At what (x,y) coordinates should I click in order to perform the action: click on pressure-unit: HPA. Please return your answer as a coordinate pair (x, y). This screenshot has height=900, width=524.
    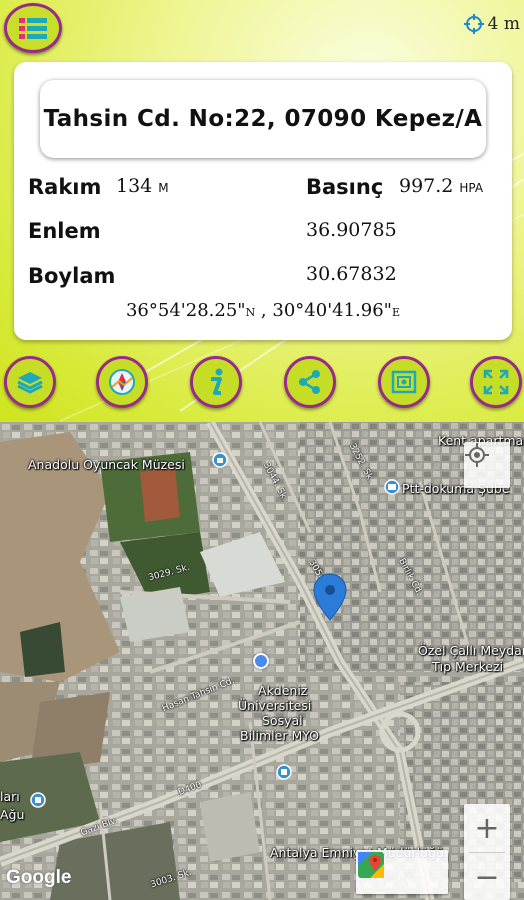
    Looking at the image, I should click on (471, 188).